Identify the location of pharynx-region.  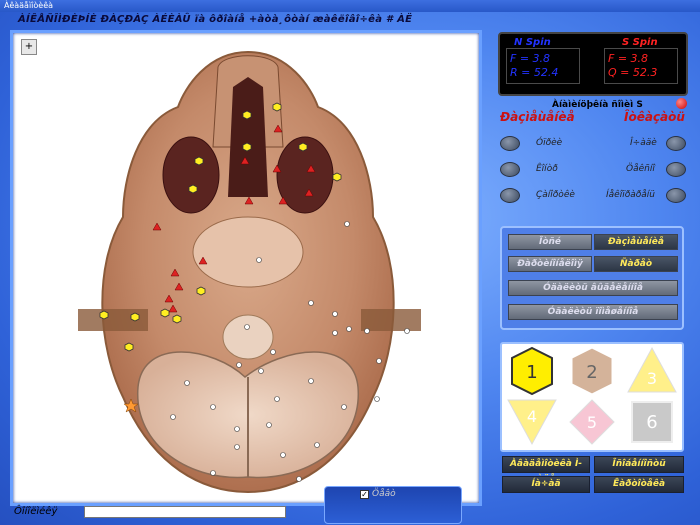
(248, 252).